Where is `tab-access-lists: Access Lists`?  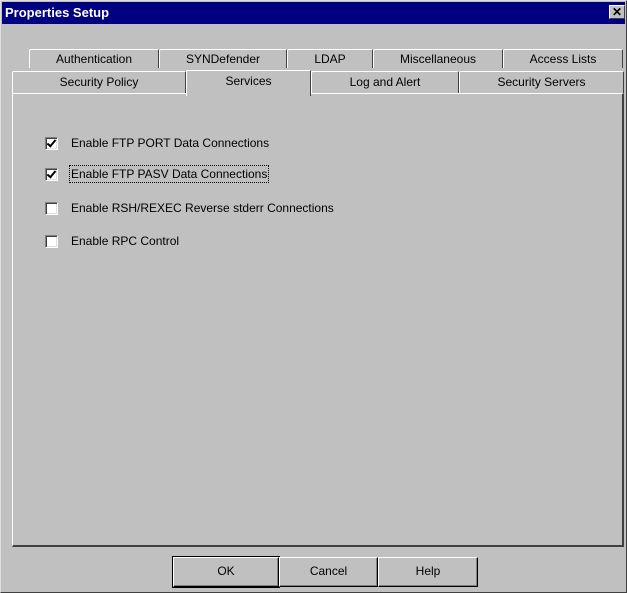
tab-access-lists: Access Lists is located at coordinates (563, 58).